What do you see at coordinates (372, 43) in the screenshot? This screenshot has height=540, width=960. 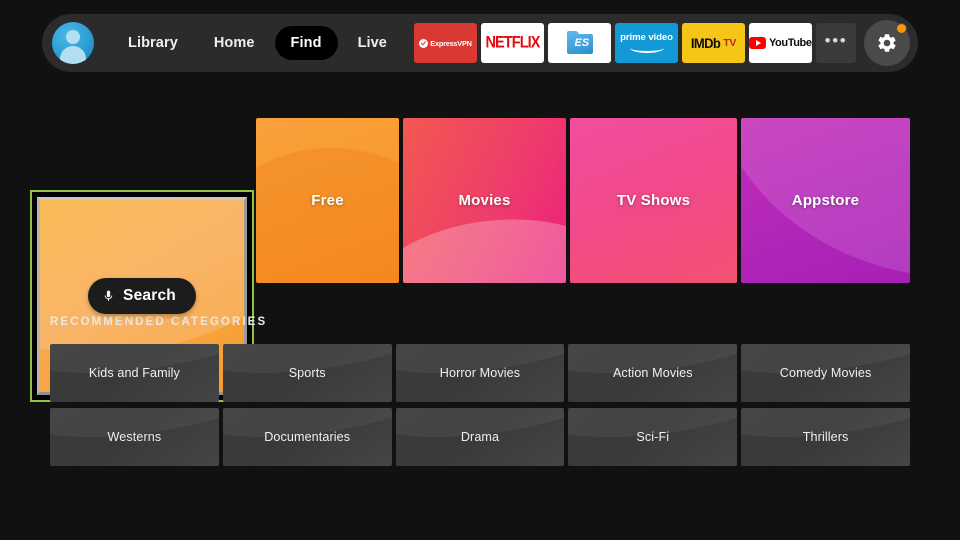 I see `nav-item-live: Live` at bounding box center [372, 43].